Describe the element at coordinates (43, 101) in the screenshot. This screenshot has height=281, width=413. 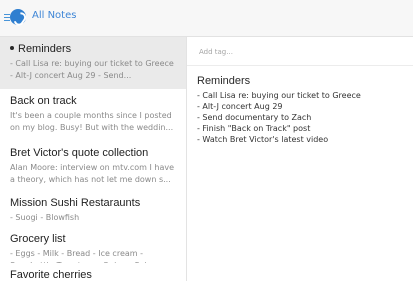
I see `note-title: Back on track` at that location.